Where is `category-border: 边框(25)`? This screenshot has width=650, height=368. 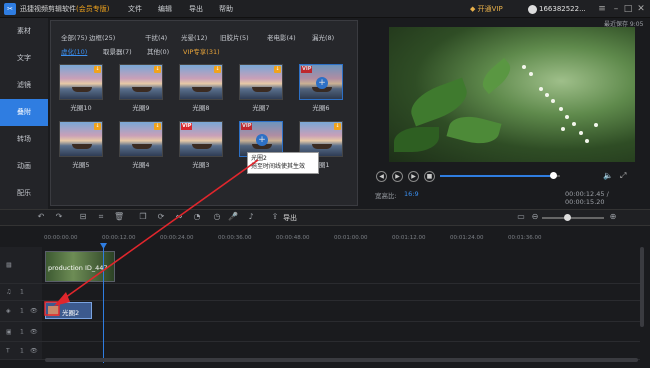 category-border: 边框(25) is located at coordinates (102, 37).